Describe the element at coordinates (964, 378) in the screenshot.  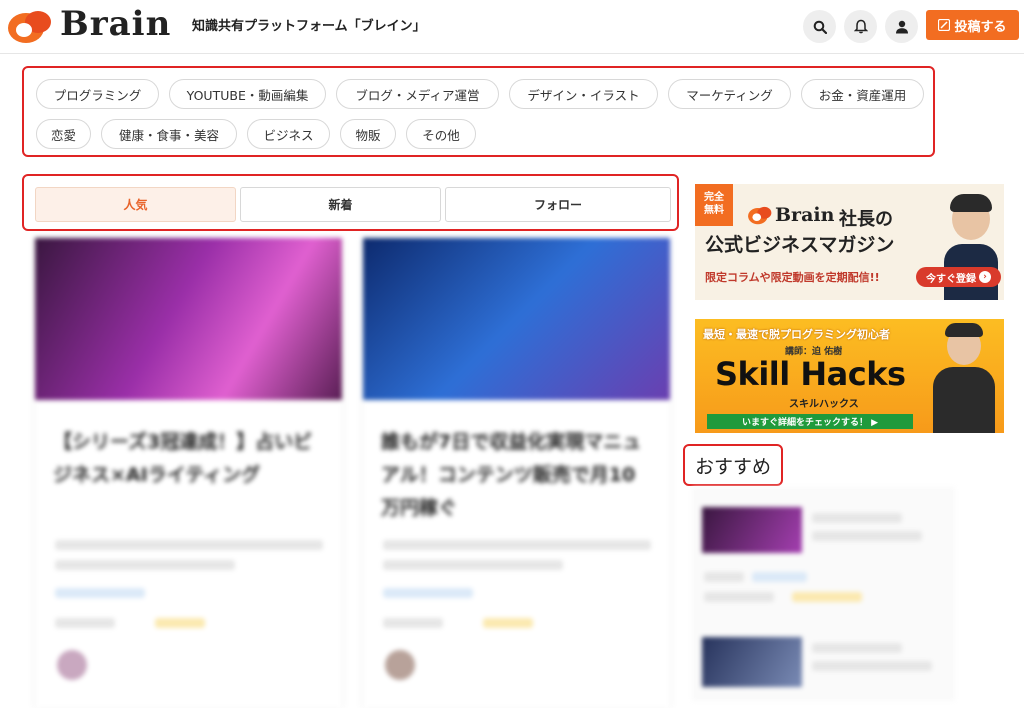
I see `portrait-illustration` at that location.